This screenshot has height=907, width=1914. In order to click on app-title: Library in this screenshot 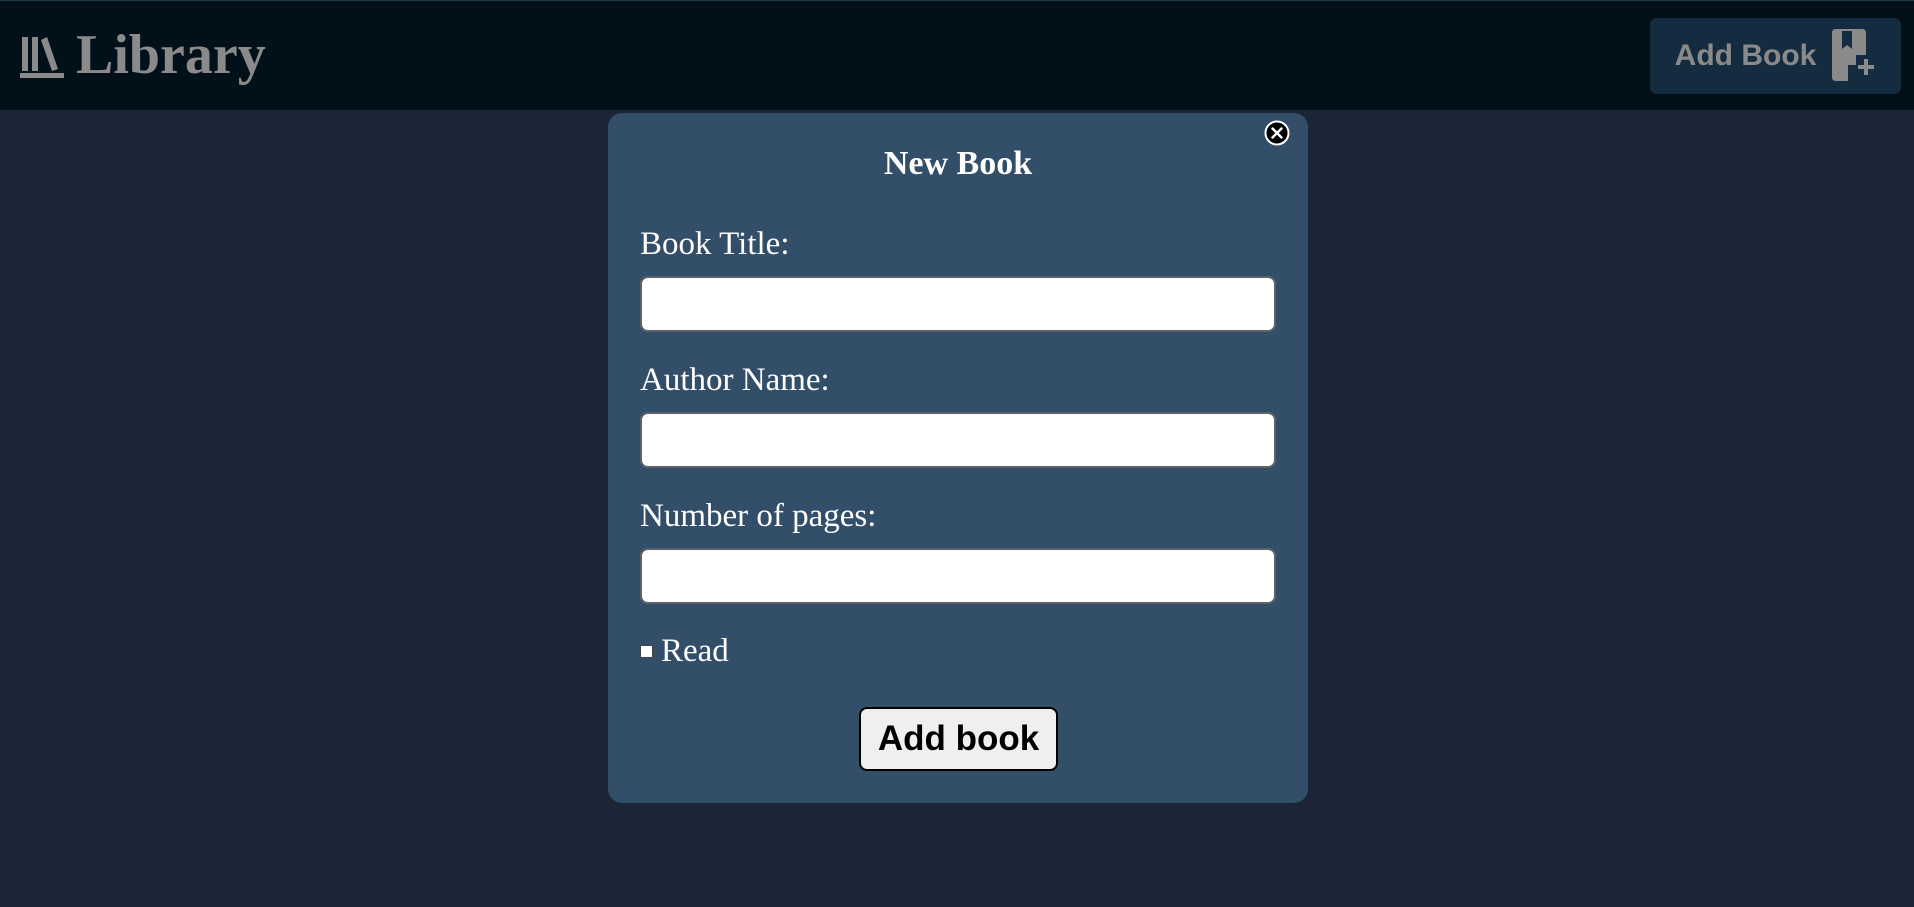, I will do `click(171, 55)`.